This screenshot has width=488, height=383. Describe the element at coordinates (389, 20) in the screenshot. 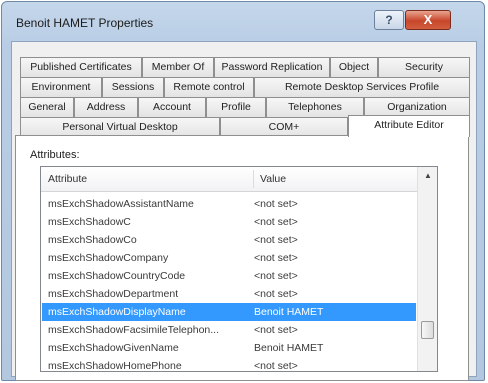

I see `help-button: ?` at that location.